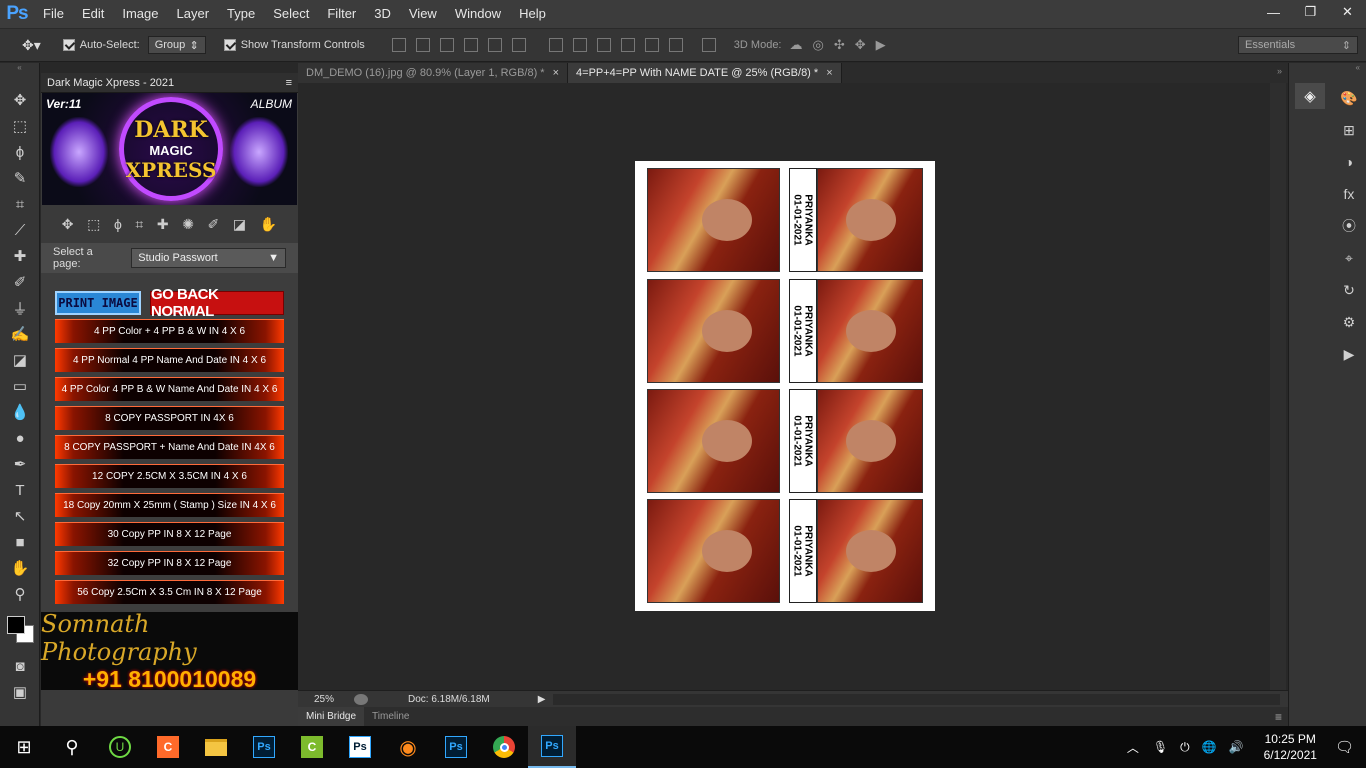 The image size is (1366, 768). What do you see at coordinates (390, 716) in the screenshot?
I see `tab-timeline: Timeline` at bounding box center [390, 716].